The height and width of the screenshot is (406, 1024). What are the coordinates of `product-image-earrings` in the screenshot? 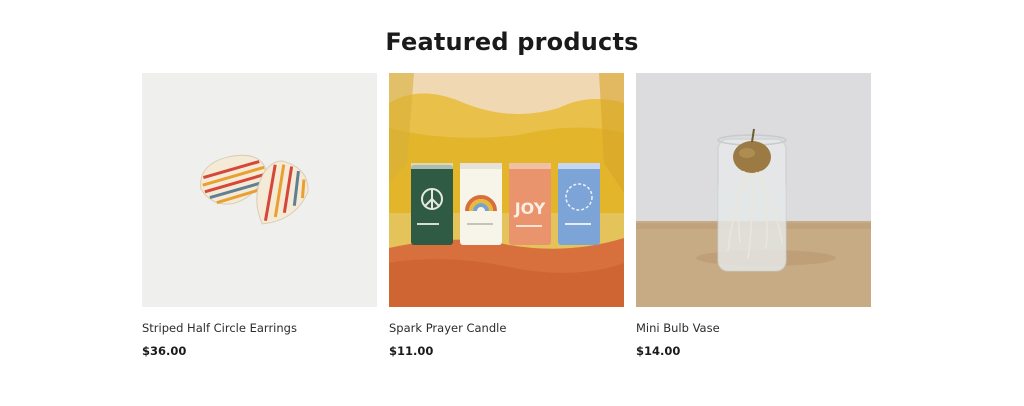 It's located at (259, 190).